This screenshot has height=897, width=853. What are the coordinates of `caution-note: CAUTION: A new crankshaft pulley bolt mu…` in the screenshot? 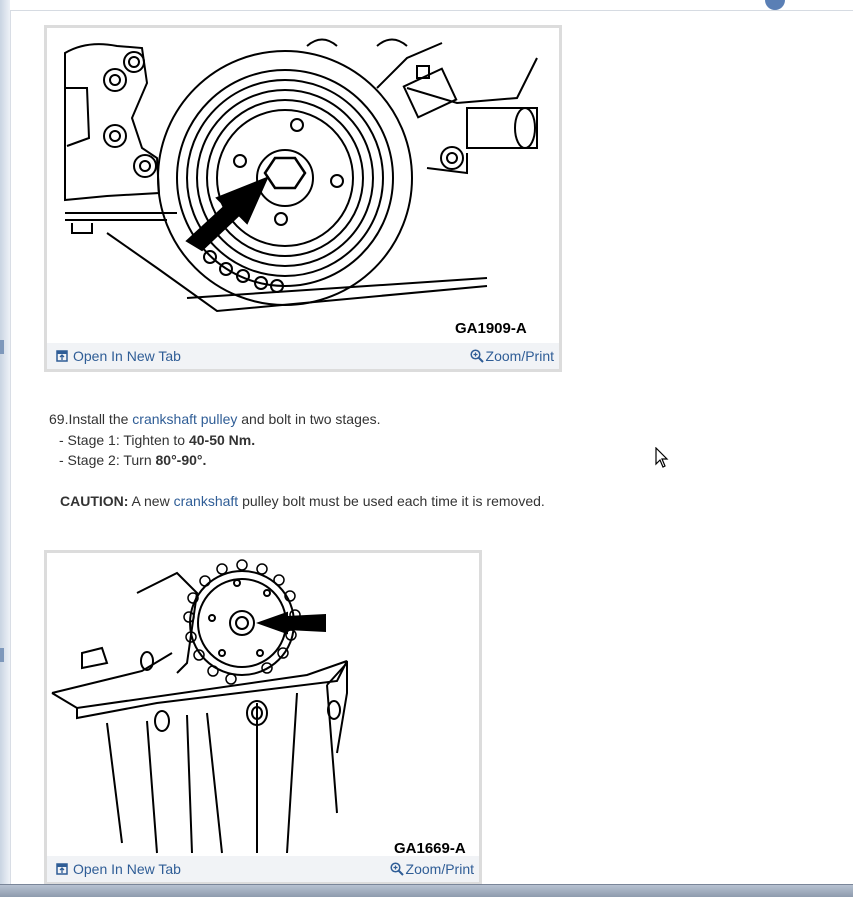 It's located at (419, 501).